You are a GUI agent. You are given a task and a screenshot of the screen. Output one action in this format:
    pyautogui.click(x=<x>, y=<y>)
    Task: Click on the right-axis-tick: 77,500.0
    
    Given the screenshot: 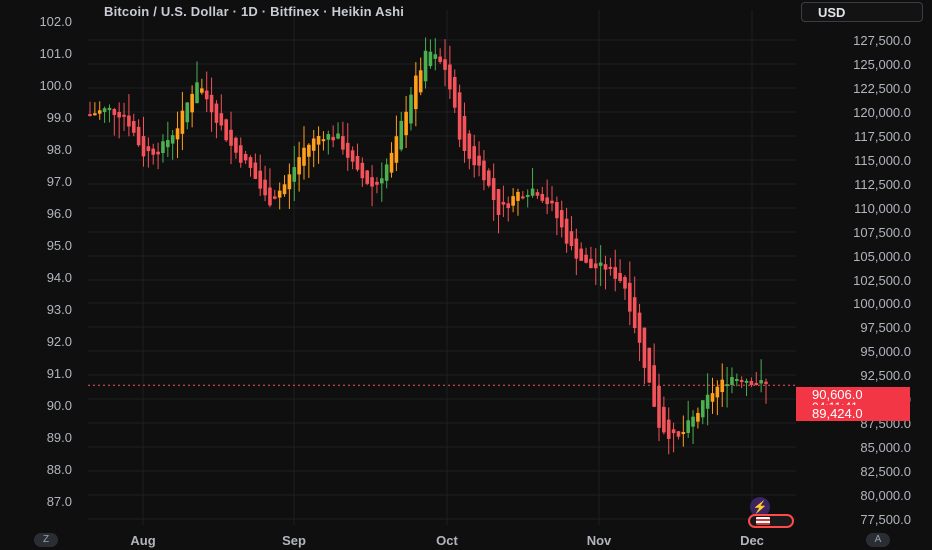 What is the action you would take?
    pyautogui.click(x=885, y=519)
    